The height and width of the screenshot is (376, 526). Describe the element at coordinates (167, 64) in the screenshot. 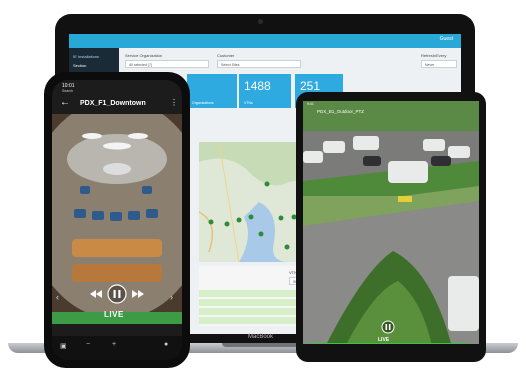

I see `org-filter-select: All selected (7)` at that location.